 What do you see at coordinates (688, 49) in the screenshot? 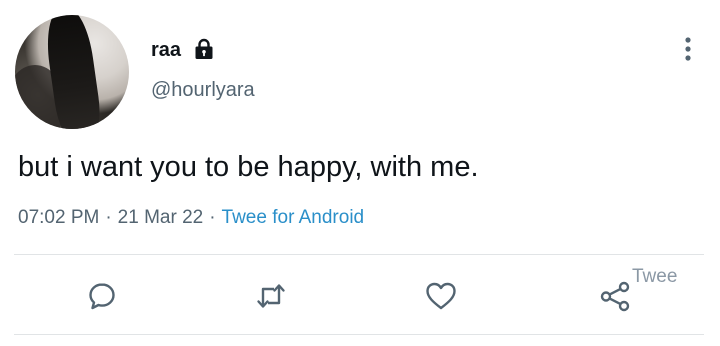
I see `more-options-icon` at bounding box center [688, 49].